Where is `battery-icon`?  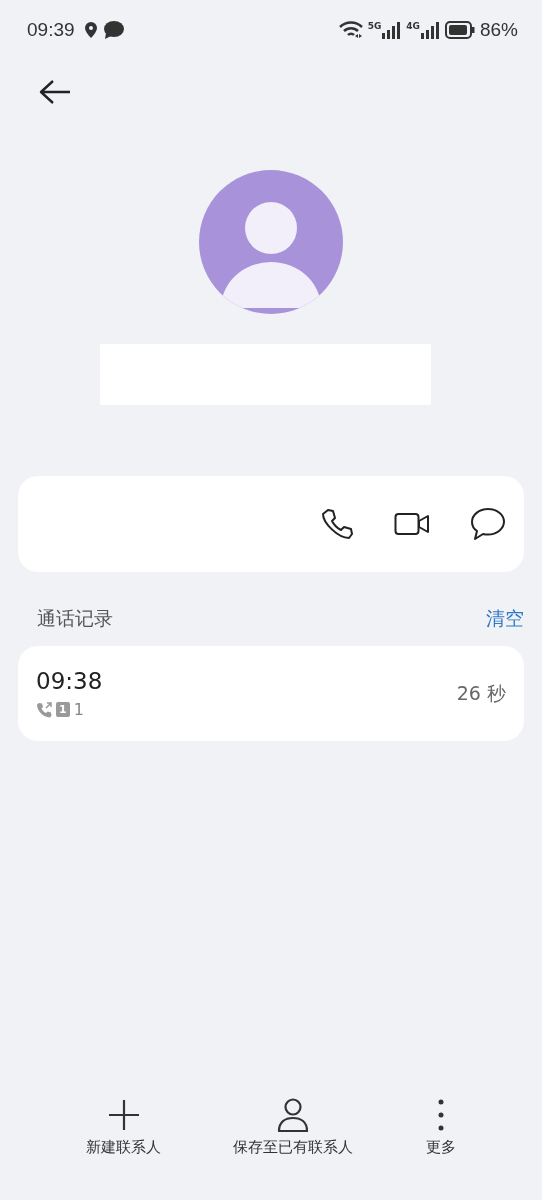 battery-icon is located at coordinates (459, 30).